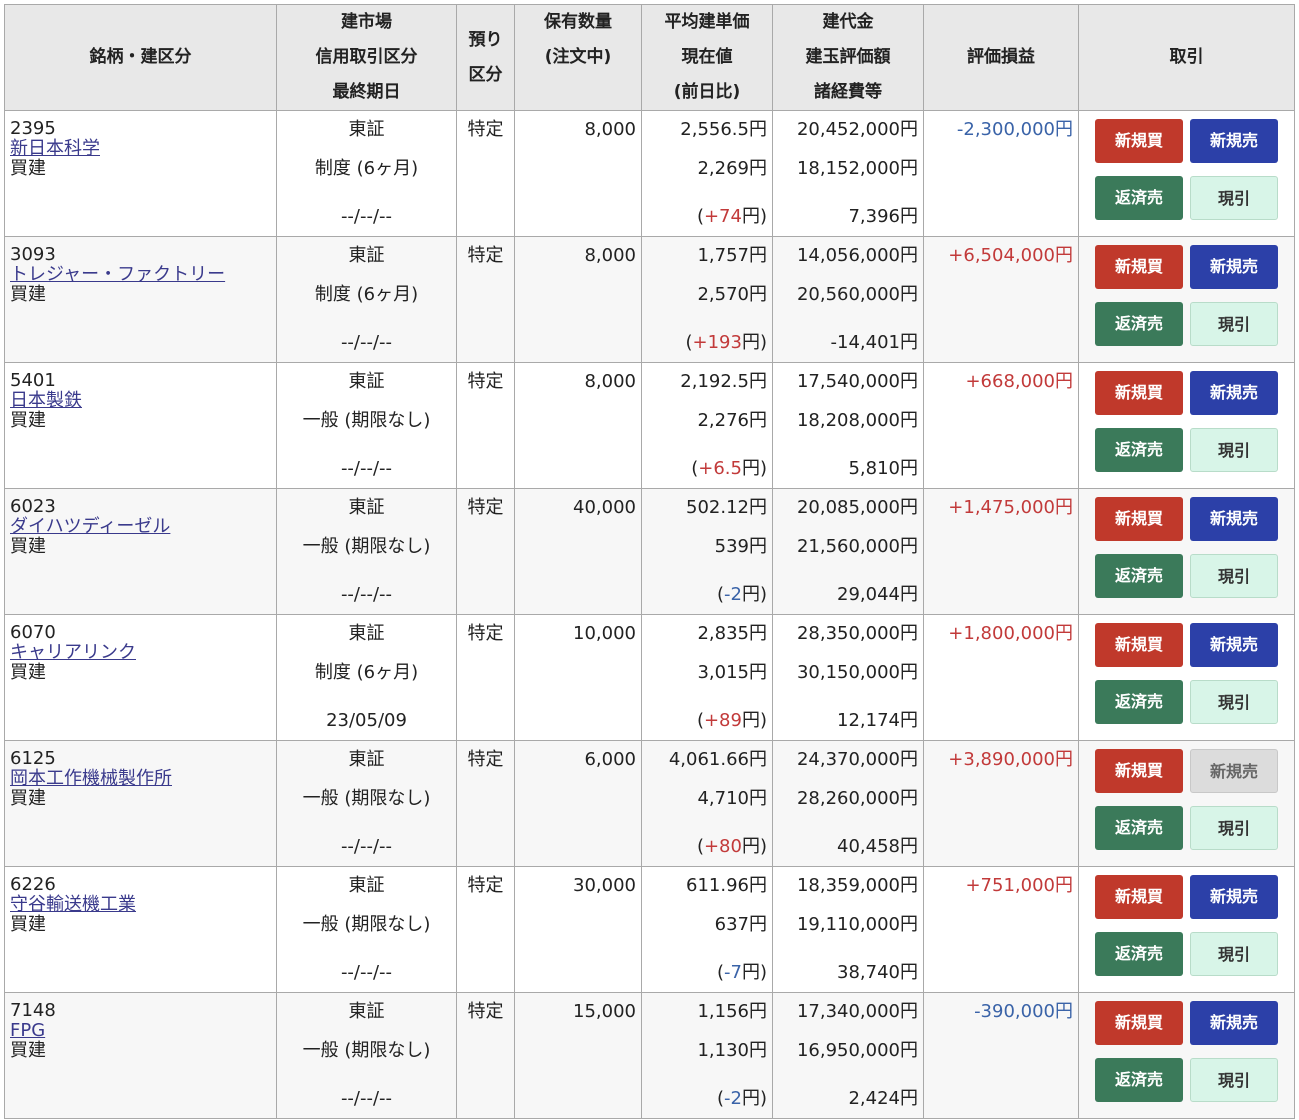  What do you see at coordinates (33, 380) in the screenshot?
I see `stock-code: 5401` at bounding box center [33, 380].